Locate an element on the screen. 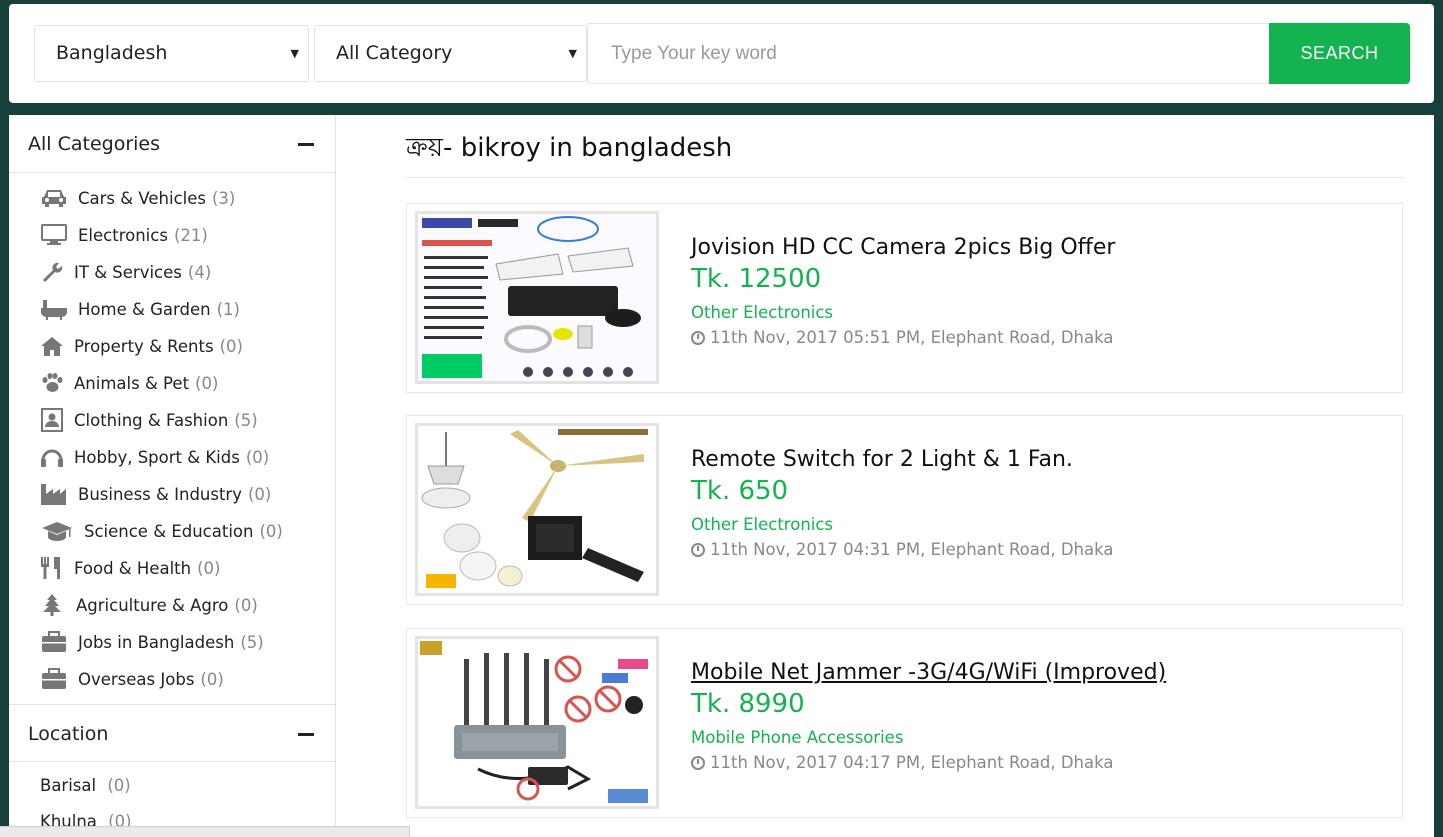 Image resolution: width=1443 pixels, height=837 pixels. all-categories-header: All Categories is located at coordinates (172, 144).